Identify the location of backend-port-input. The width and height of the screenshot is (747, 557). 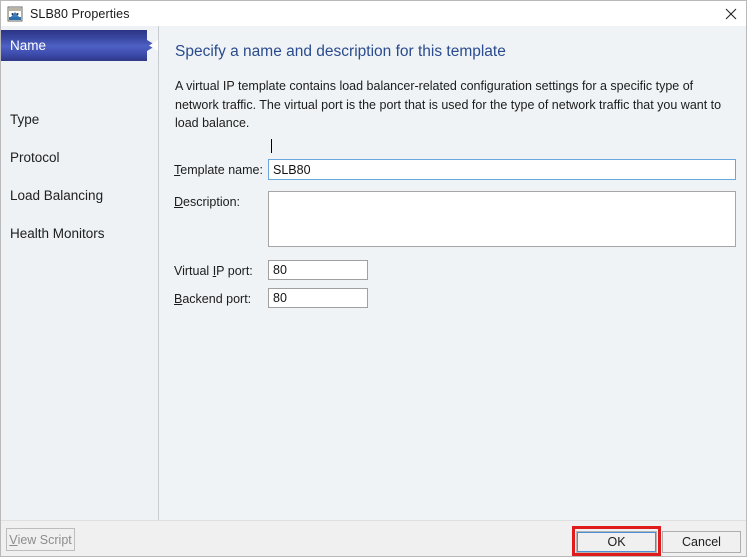
(318, 298).